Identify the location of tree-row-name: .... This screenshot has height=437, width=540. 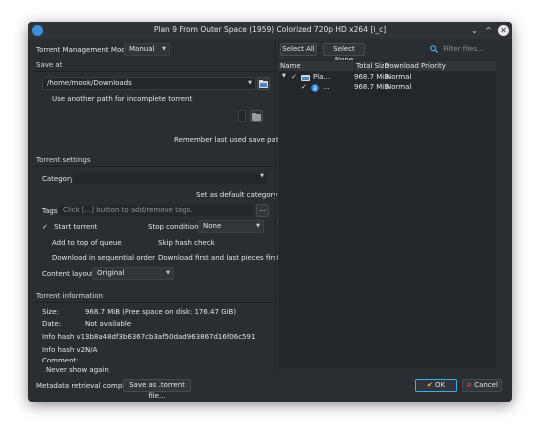
(326, 87).